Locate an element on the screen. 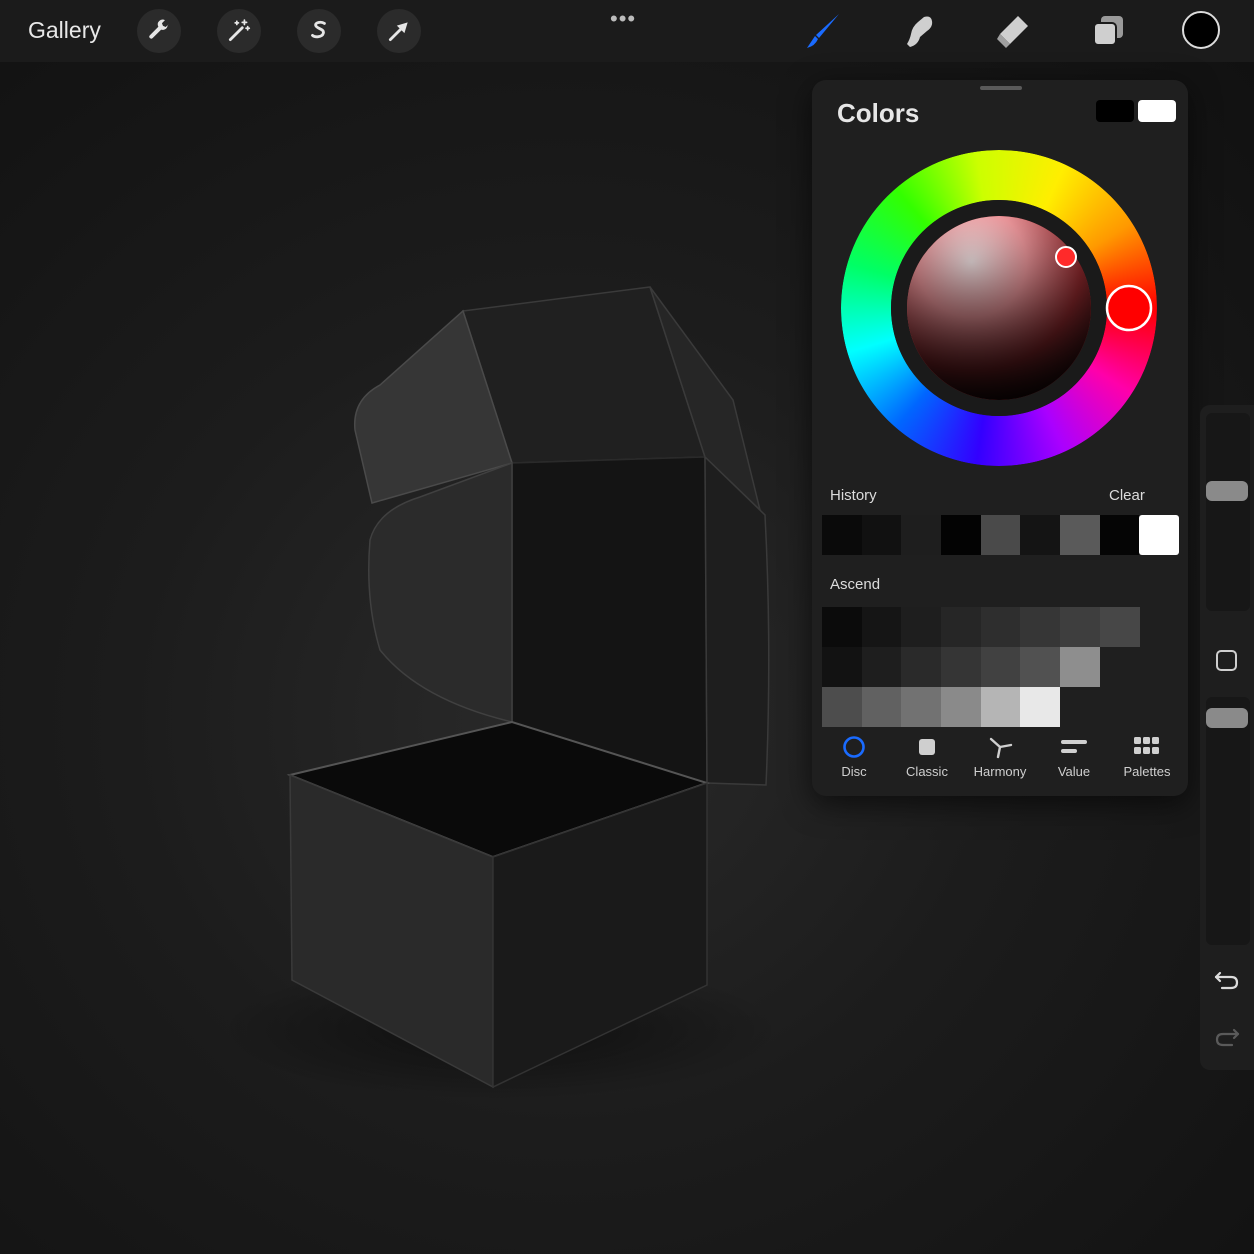  harmony-icon is located at coordinates (1001, 748).